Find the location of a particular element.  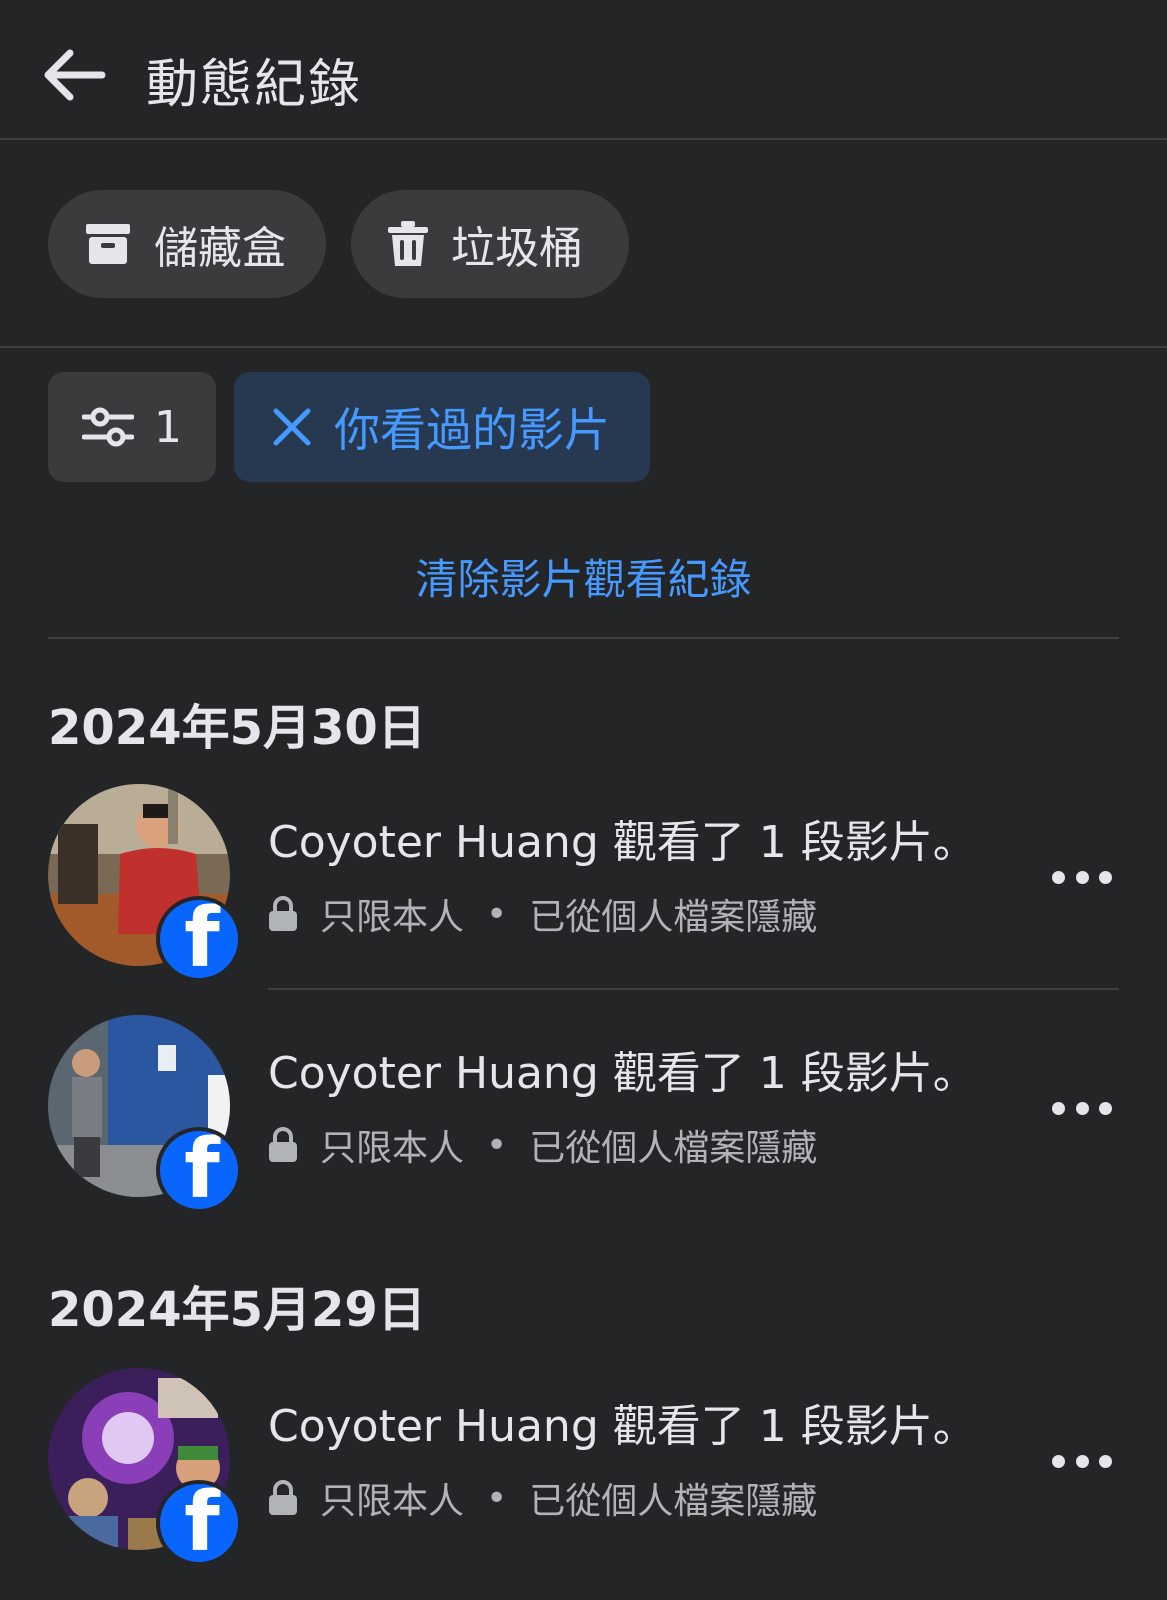

trash-button: 垃圾桶 is located at coordinates (490, 244).